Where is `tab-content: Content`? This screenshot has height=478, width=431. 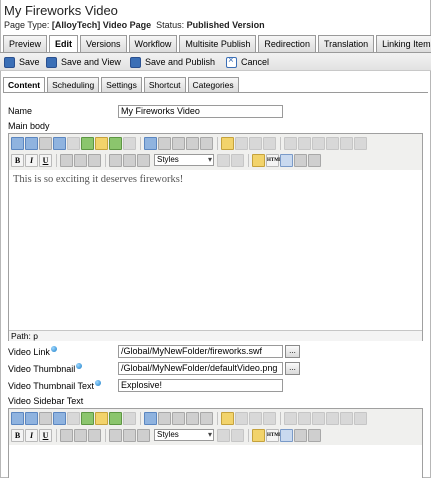 tab-content: Content is located at coordinates (24, 84).